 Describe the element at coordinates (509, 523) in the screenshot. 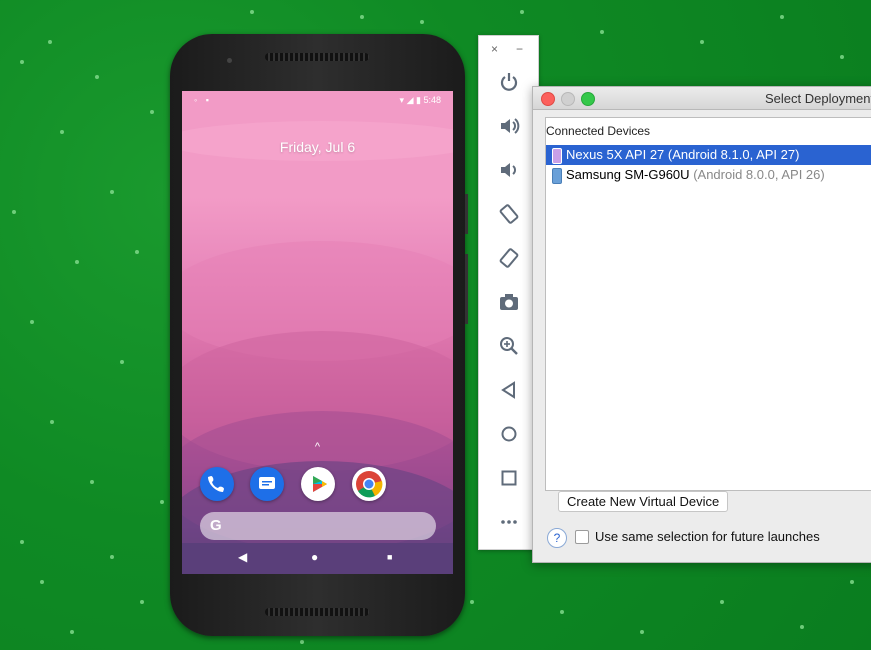

I see `more-icon` at that location.